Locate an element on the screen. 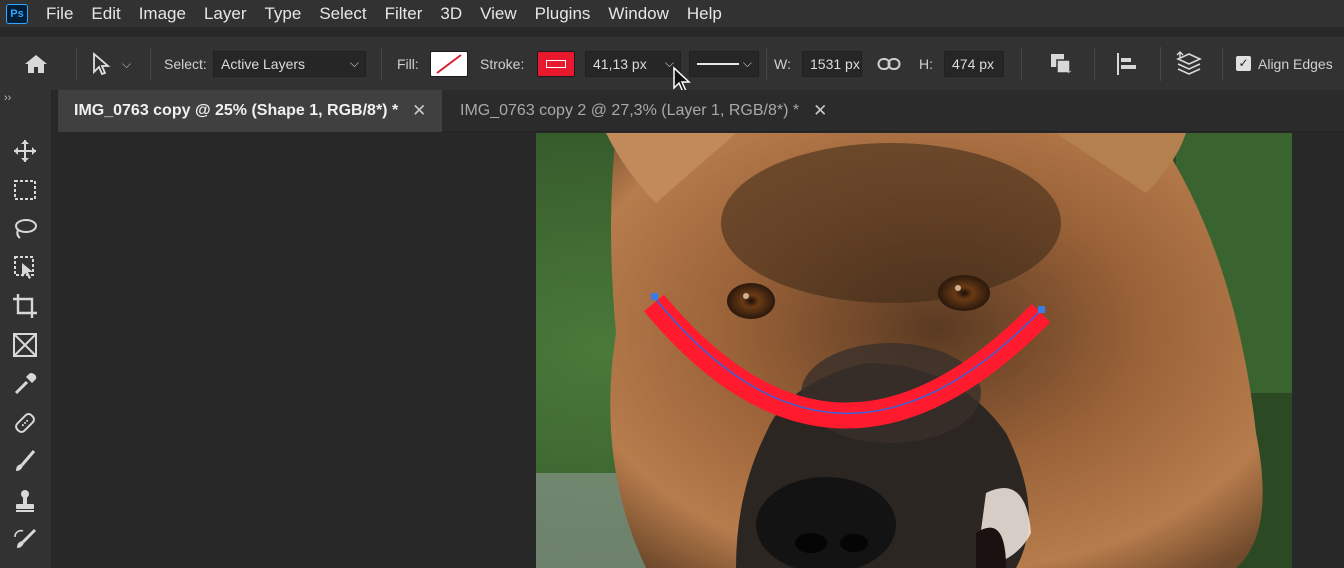 This screenshot has width=1344, height=568. select-mode-value: Active Layers is located at coordinates (263, 64).